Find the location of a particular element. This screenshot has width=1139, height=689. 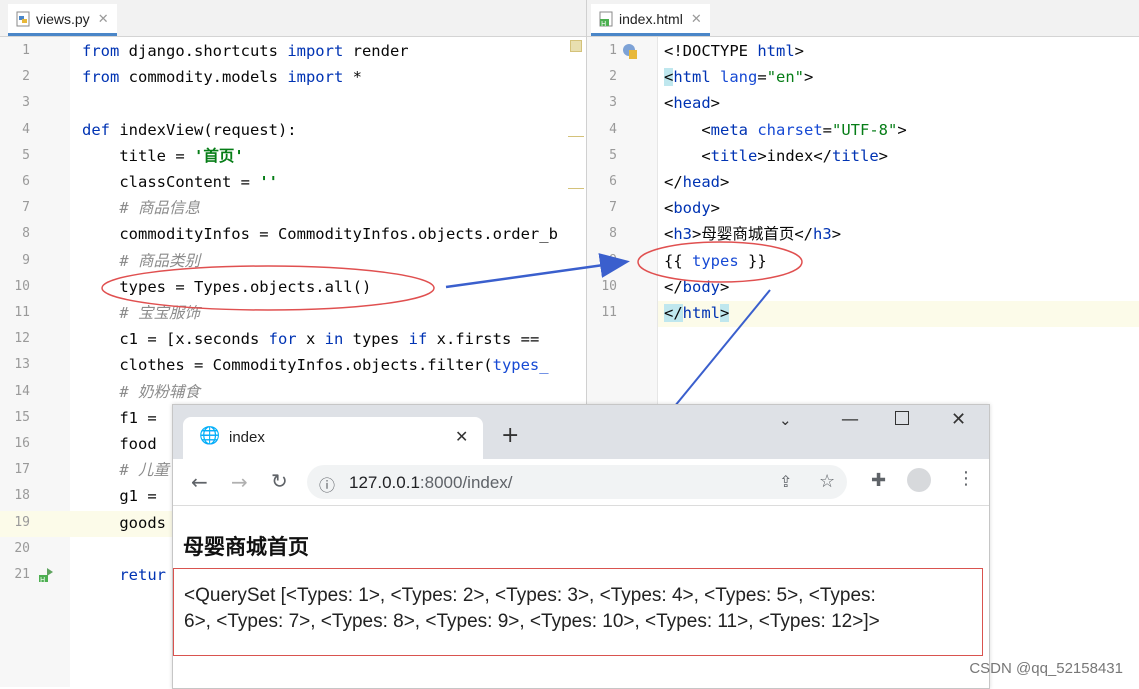

profile-avatar-icon is located at coordinates (919, 480).